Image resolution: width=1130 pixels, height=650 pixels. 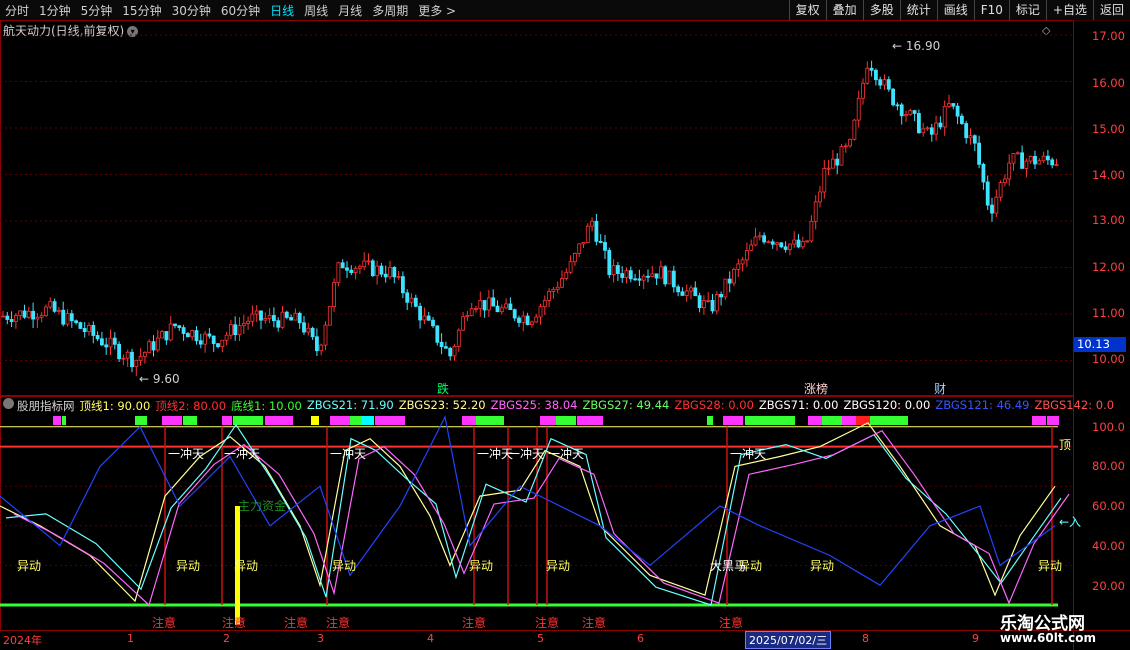 I want to click on indicator-value-5: ZBGS25: 38.04, so click(x=534, y=405).